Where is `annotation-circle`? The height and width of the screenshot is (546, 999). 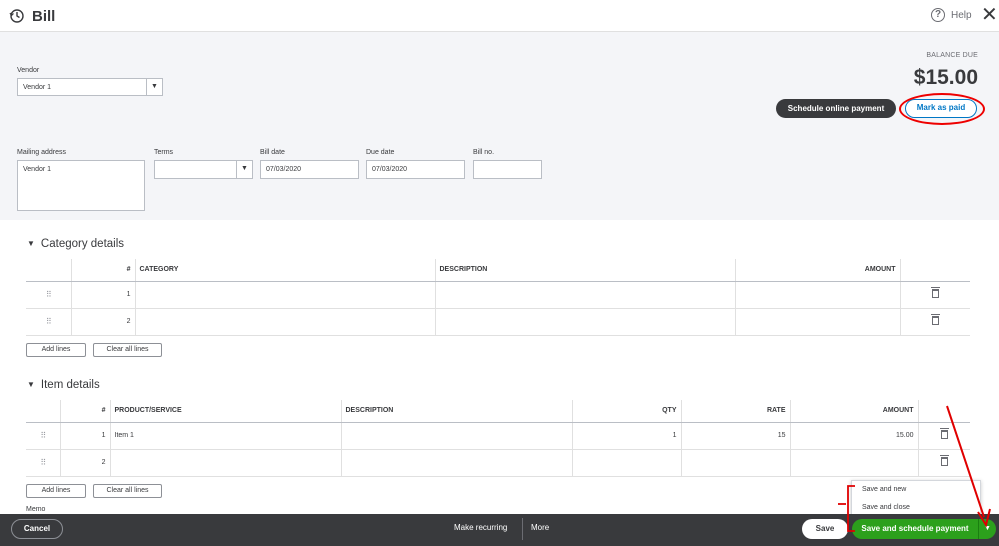
annotation-circle is located at coordinates (942, 109).